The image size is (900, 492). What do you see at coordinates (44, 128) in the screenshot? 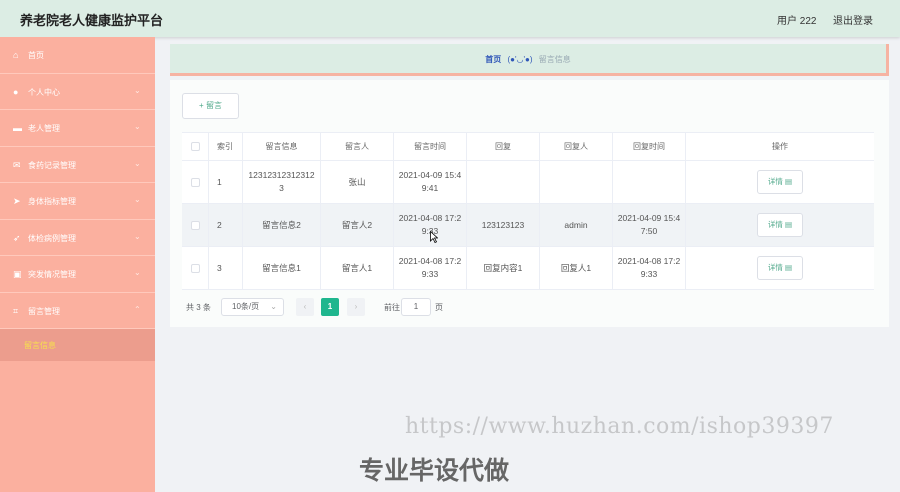
I see `sidebar-item-label: 老人管理` at bounding box center [44, 128].